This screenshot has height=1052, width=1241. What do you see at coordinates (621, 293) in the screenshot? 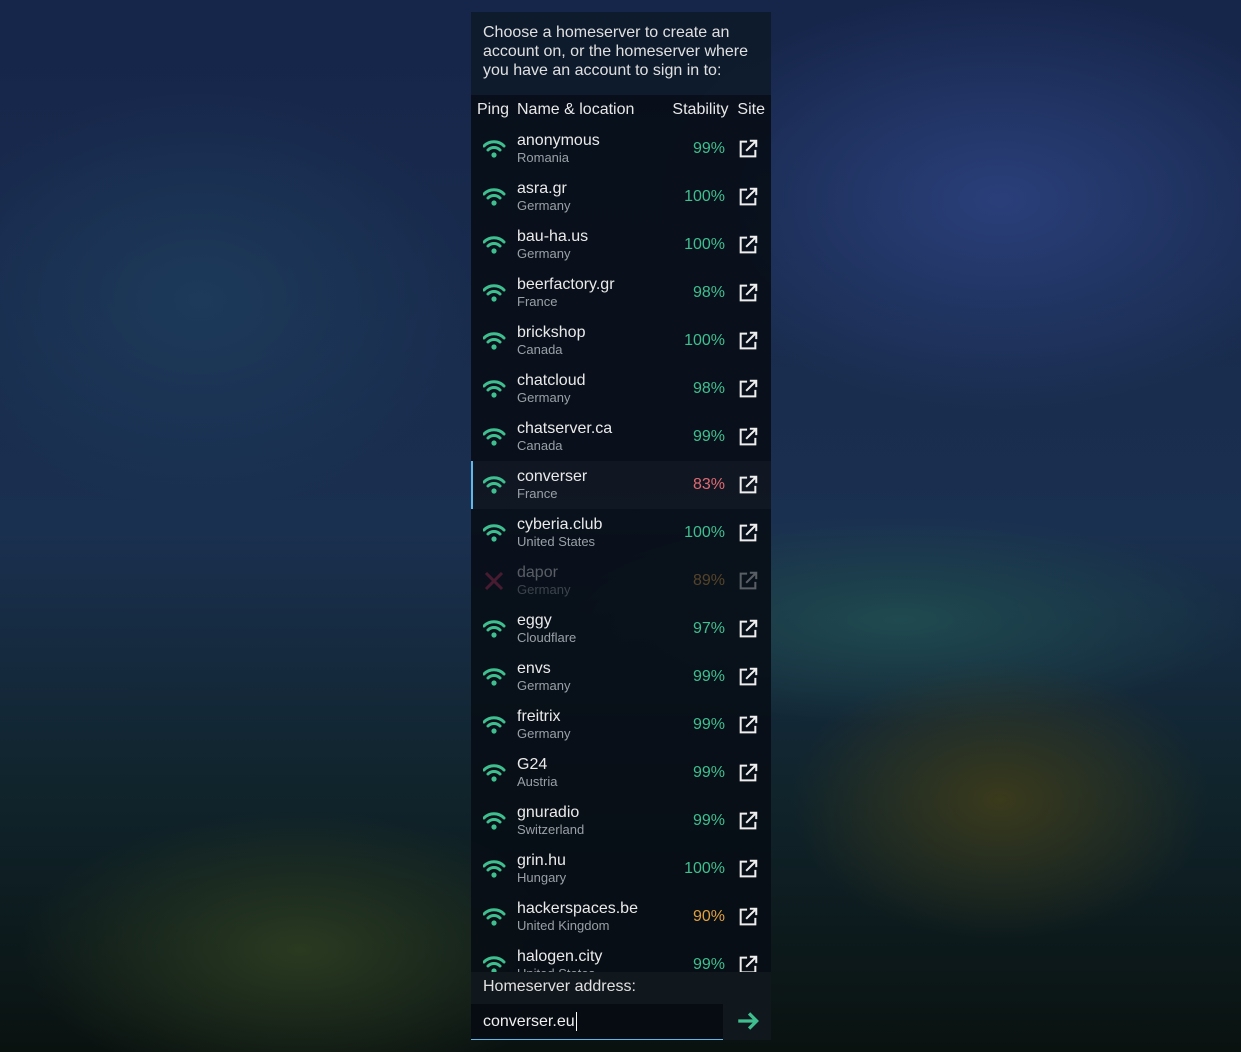
I see `server-row: beerfactory.gr France 98%` at bounding box center [621, 293].